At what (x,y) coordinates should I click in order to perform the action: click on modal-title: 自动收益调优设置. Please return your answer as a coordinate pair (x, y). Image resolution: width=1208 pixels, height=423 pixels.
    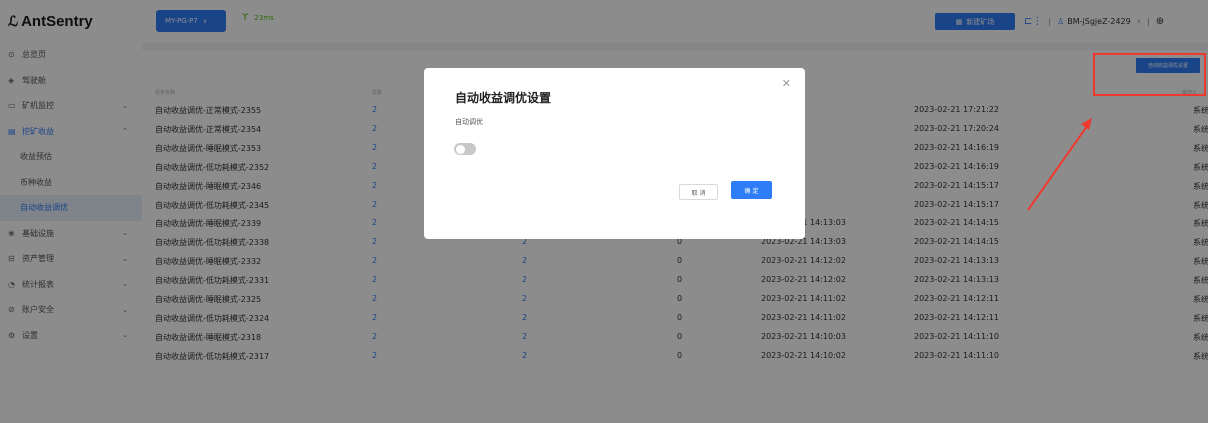
    Looking at the image, I should click on (503, 98).